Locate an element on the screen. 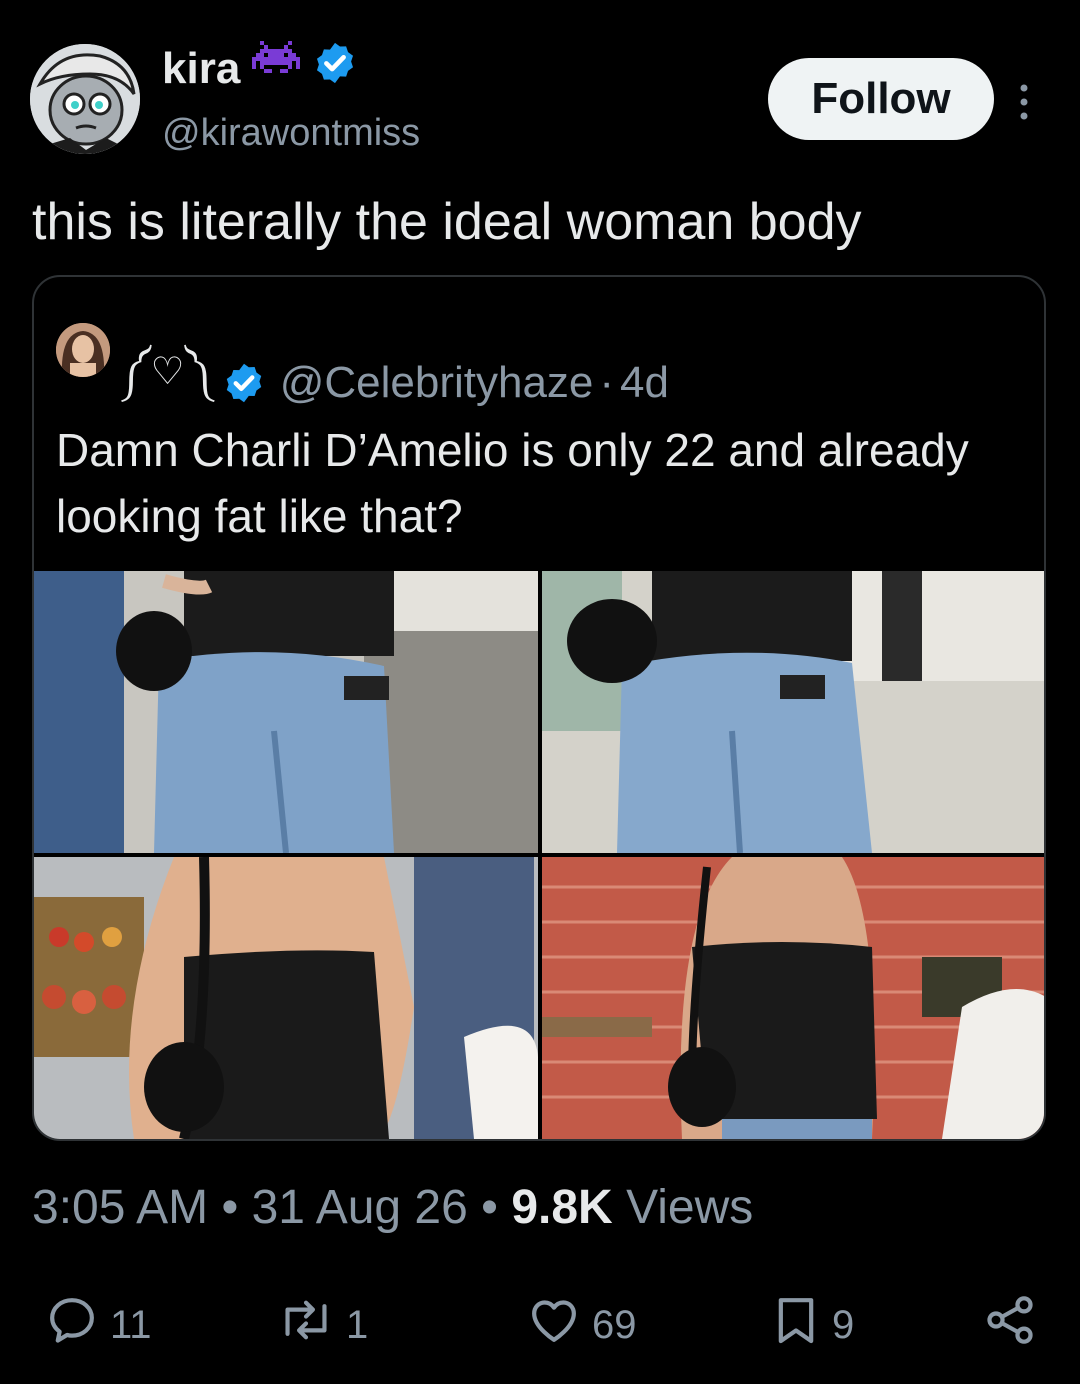 The image size is (1080, 1384). repost-button: 1 is located at coordinates (322, 1325).